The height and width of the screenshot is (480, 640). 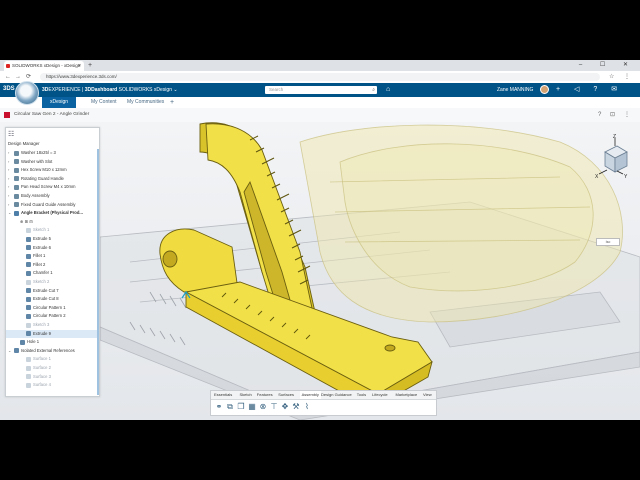 What do you see at coordinates (52, 325) in the screenshot?
I see `tree-row: Sketch 3` at bounding box center [52, 325].